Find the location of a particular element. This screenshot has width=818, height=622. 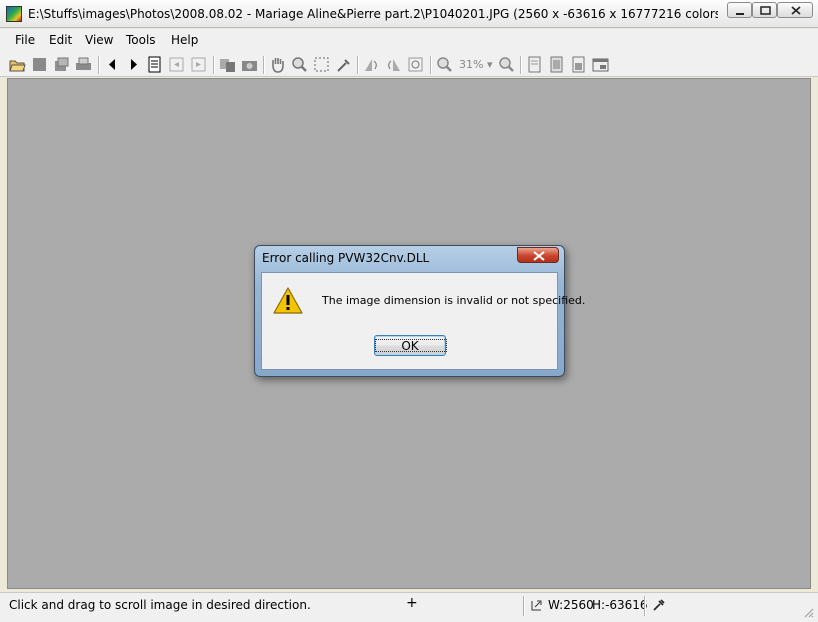

open-folder-icon is located at coordinates (17, 64).